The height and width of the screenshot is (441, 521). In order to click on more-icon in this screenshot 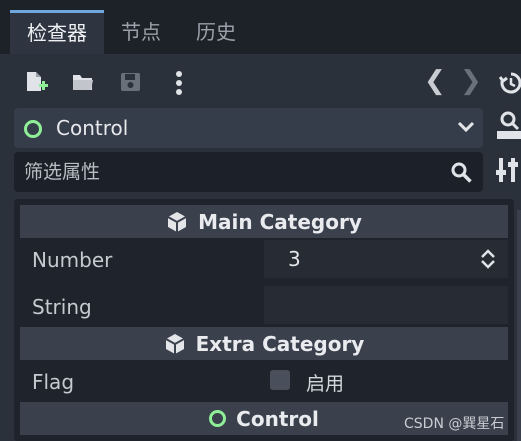, I will do `click(179, 83)`.